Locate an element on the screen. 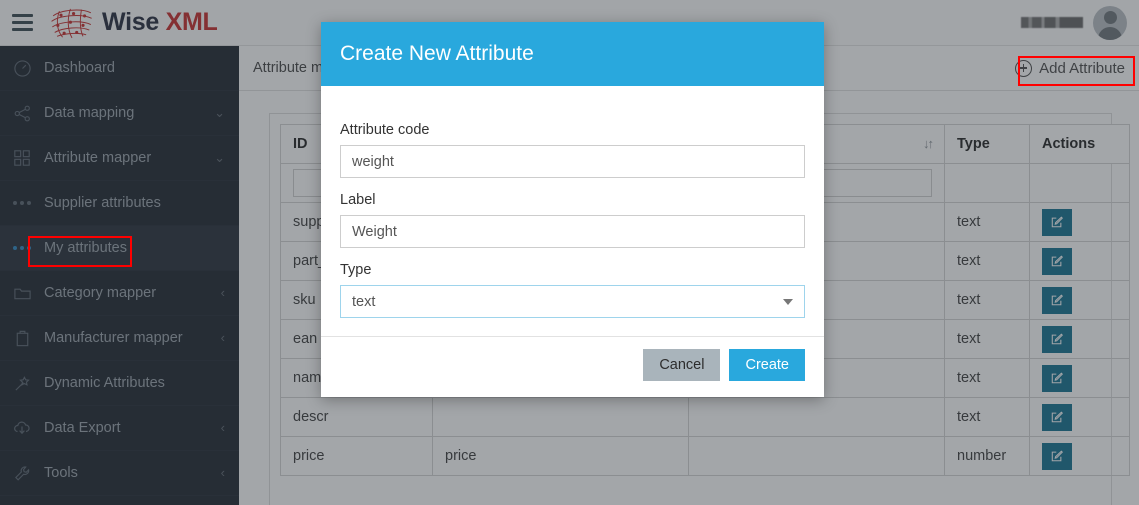  type-select-value: text is located at coordinates (364, 301).